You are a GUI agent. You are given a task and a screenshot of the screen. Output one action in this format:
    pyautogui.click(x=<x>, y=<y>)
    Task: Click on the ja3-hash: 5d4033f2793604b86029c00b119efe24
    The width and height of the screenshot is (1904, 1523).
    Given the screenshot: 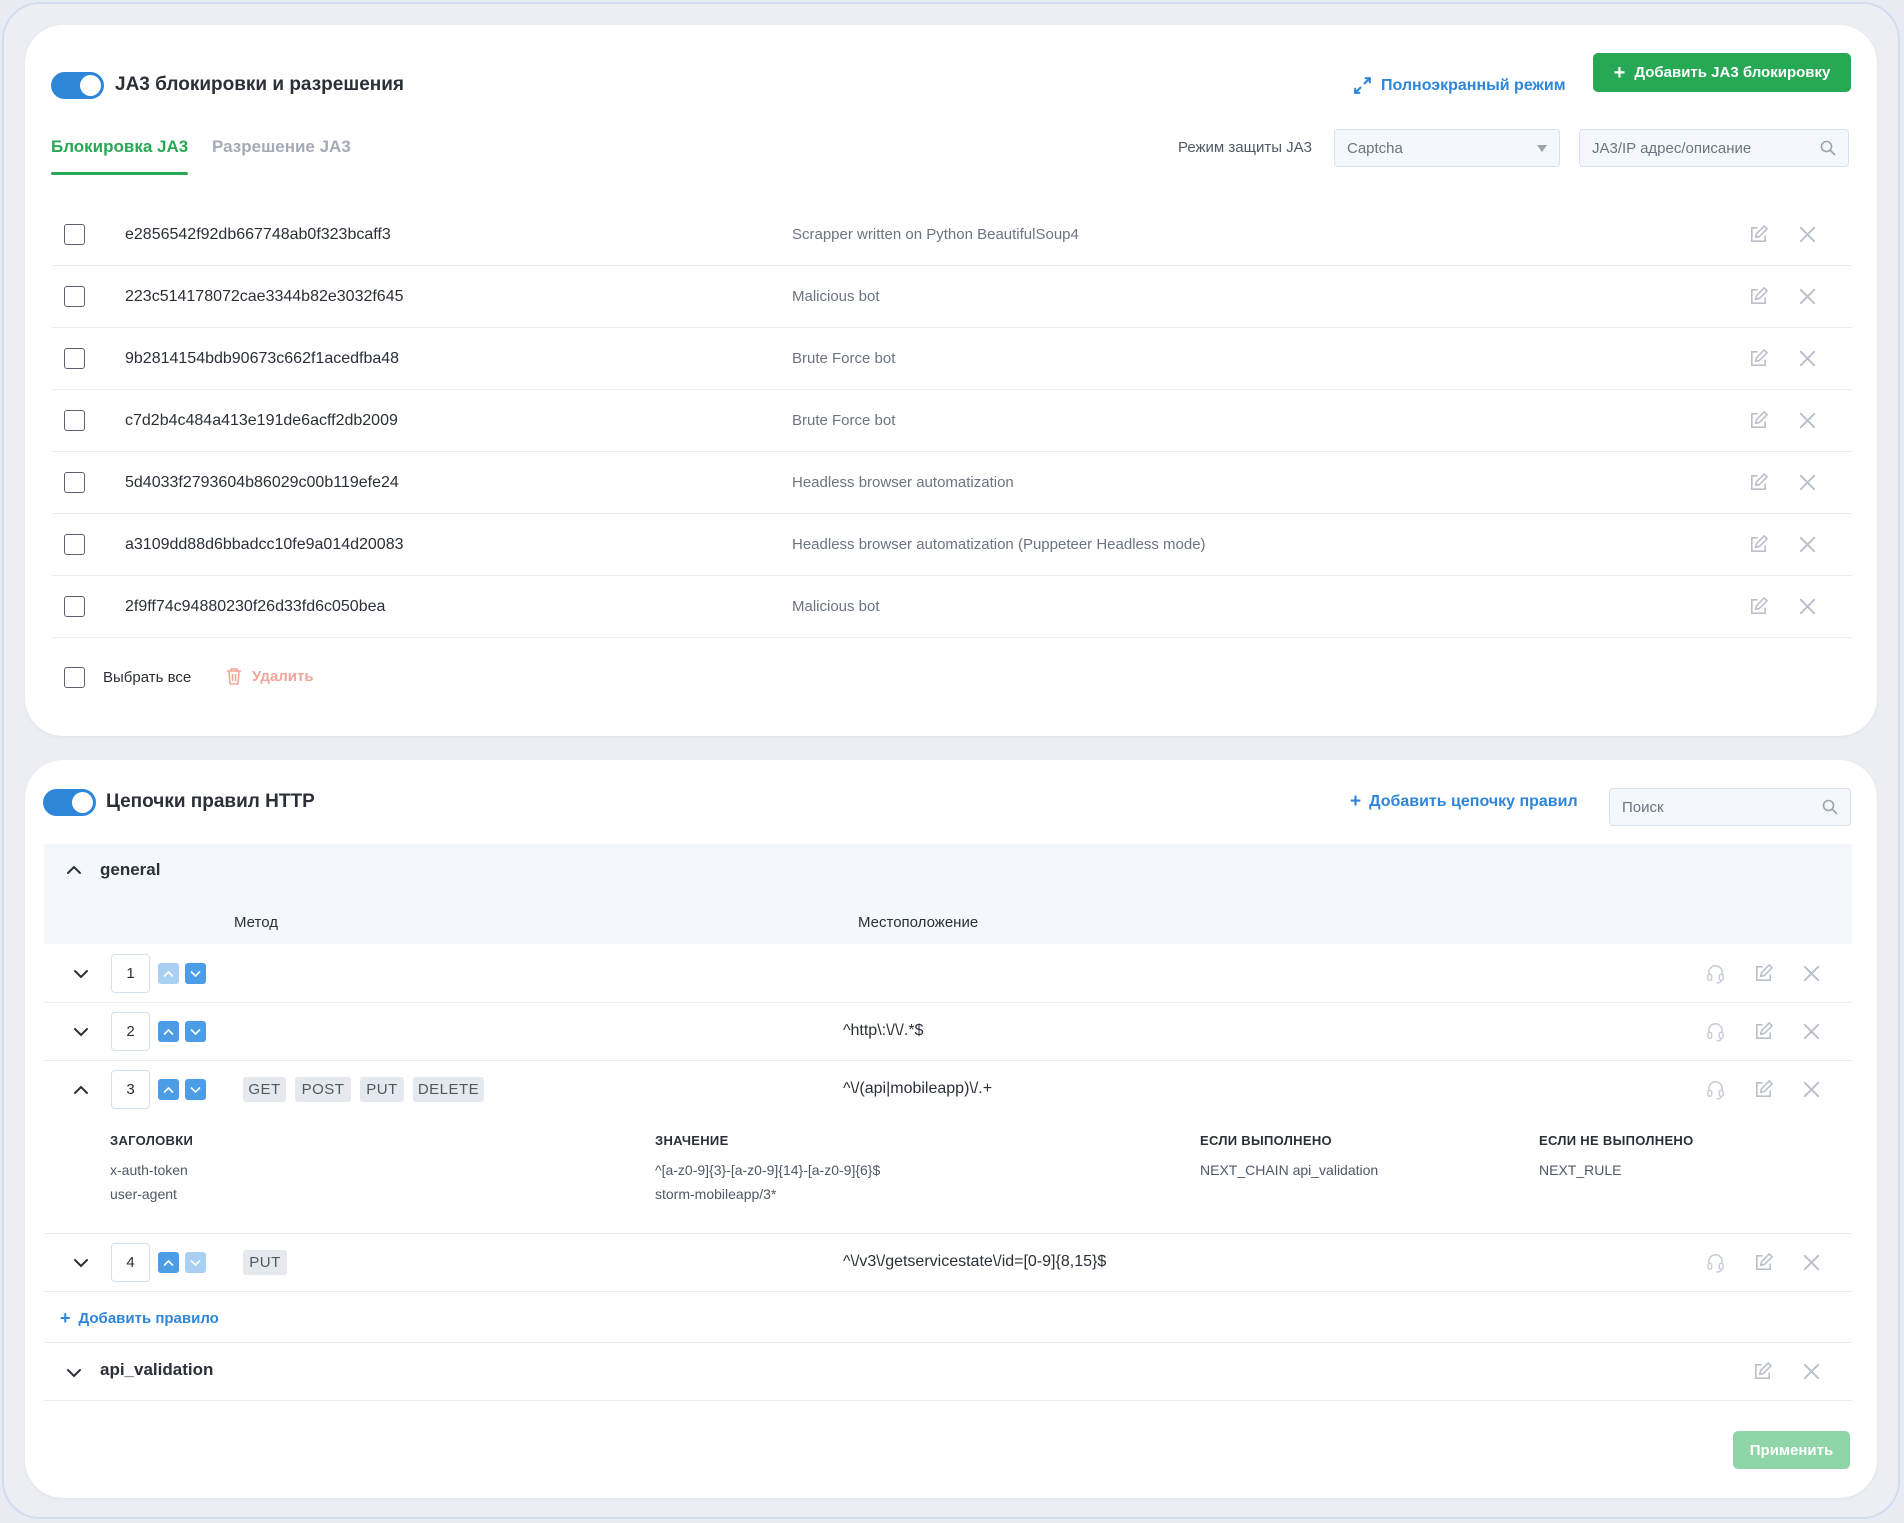 What is the action you would take?
    pyautogui.click(x=262, y=482)
    